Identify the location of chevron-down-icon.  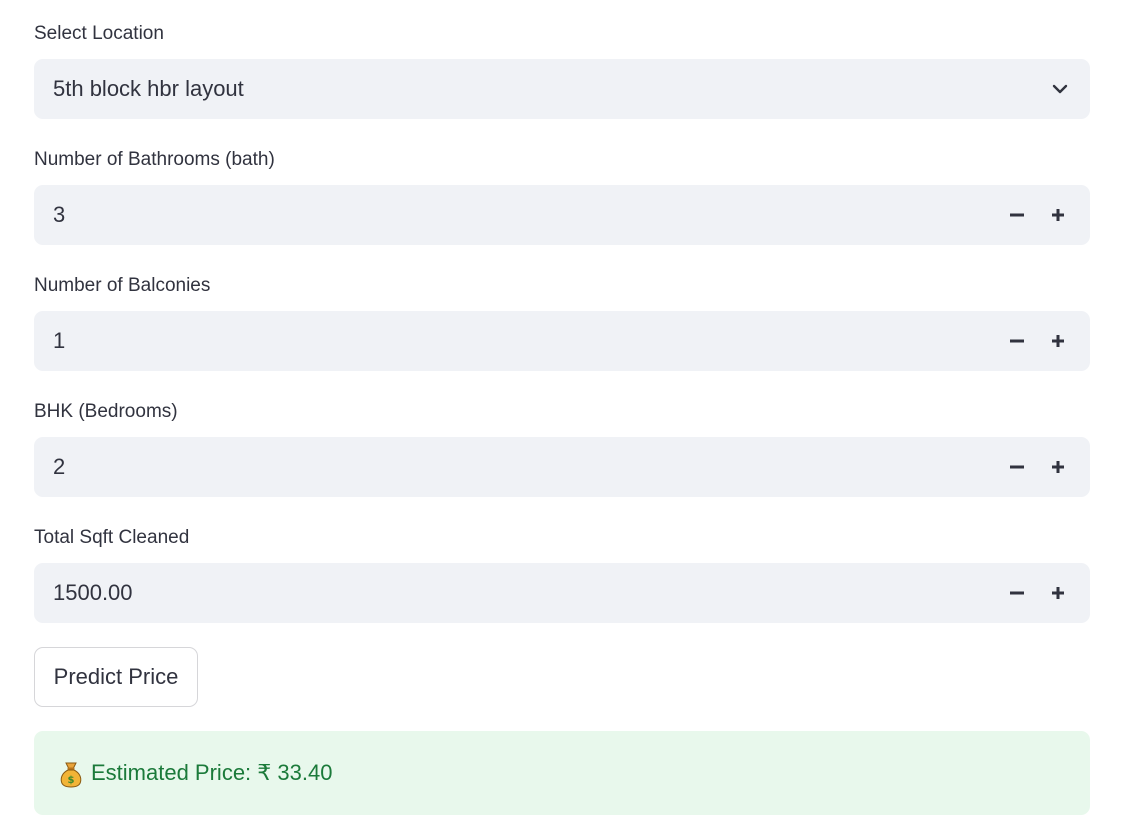
(1060, 89).